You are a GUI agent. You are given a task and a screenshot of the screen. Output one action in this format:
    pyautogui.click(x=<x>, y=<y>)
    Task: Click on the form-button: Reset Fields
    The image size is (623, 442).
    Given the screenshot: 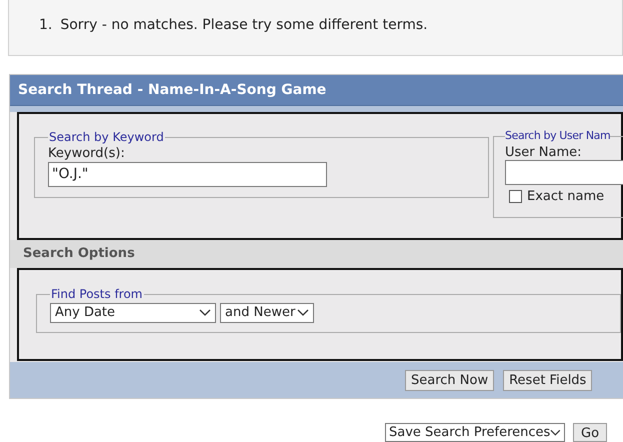 What is the action you would take?
    pyautogui.click(x=547, y=380)
    